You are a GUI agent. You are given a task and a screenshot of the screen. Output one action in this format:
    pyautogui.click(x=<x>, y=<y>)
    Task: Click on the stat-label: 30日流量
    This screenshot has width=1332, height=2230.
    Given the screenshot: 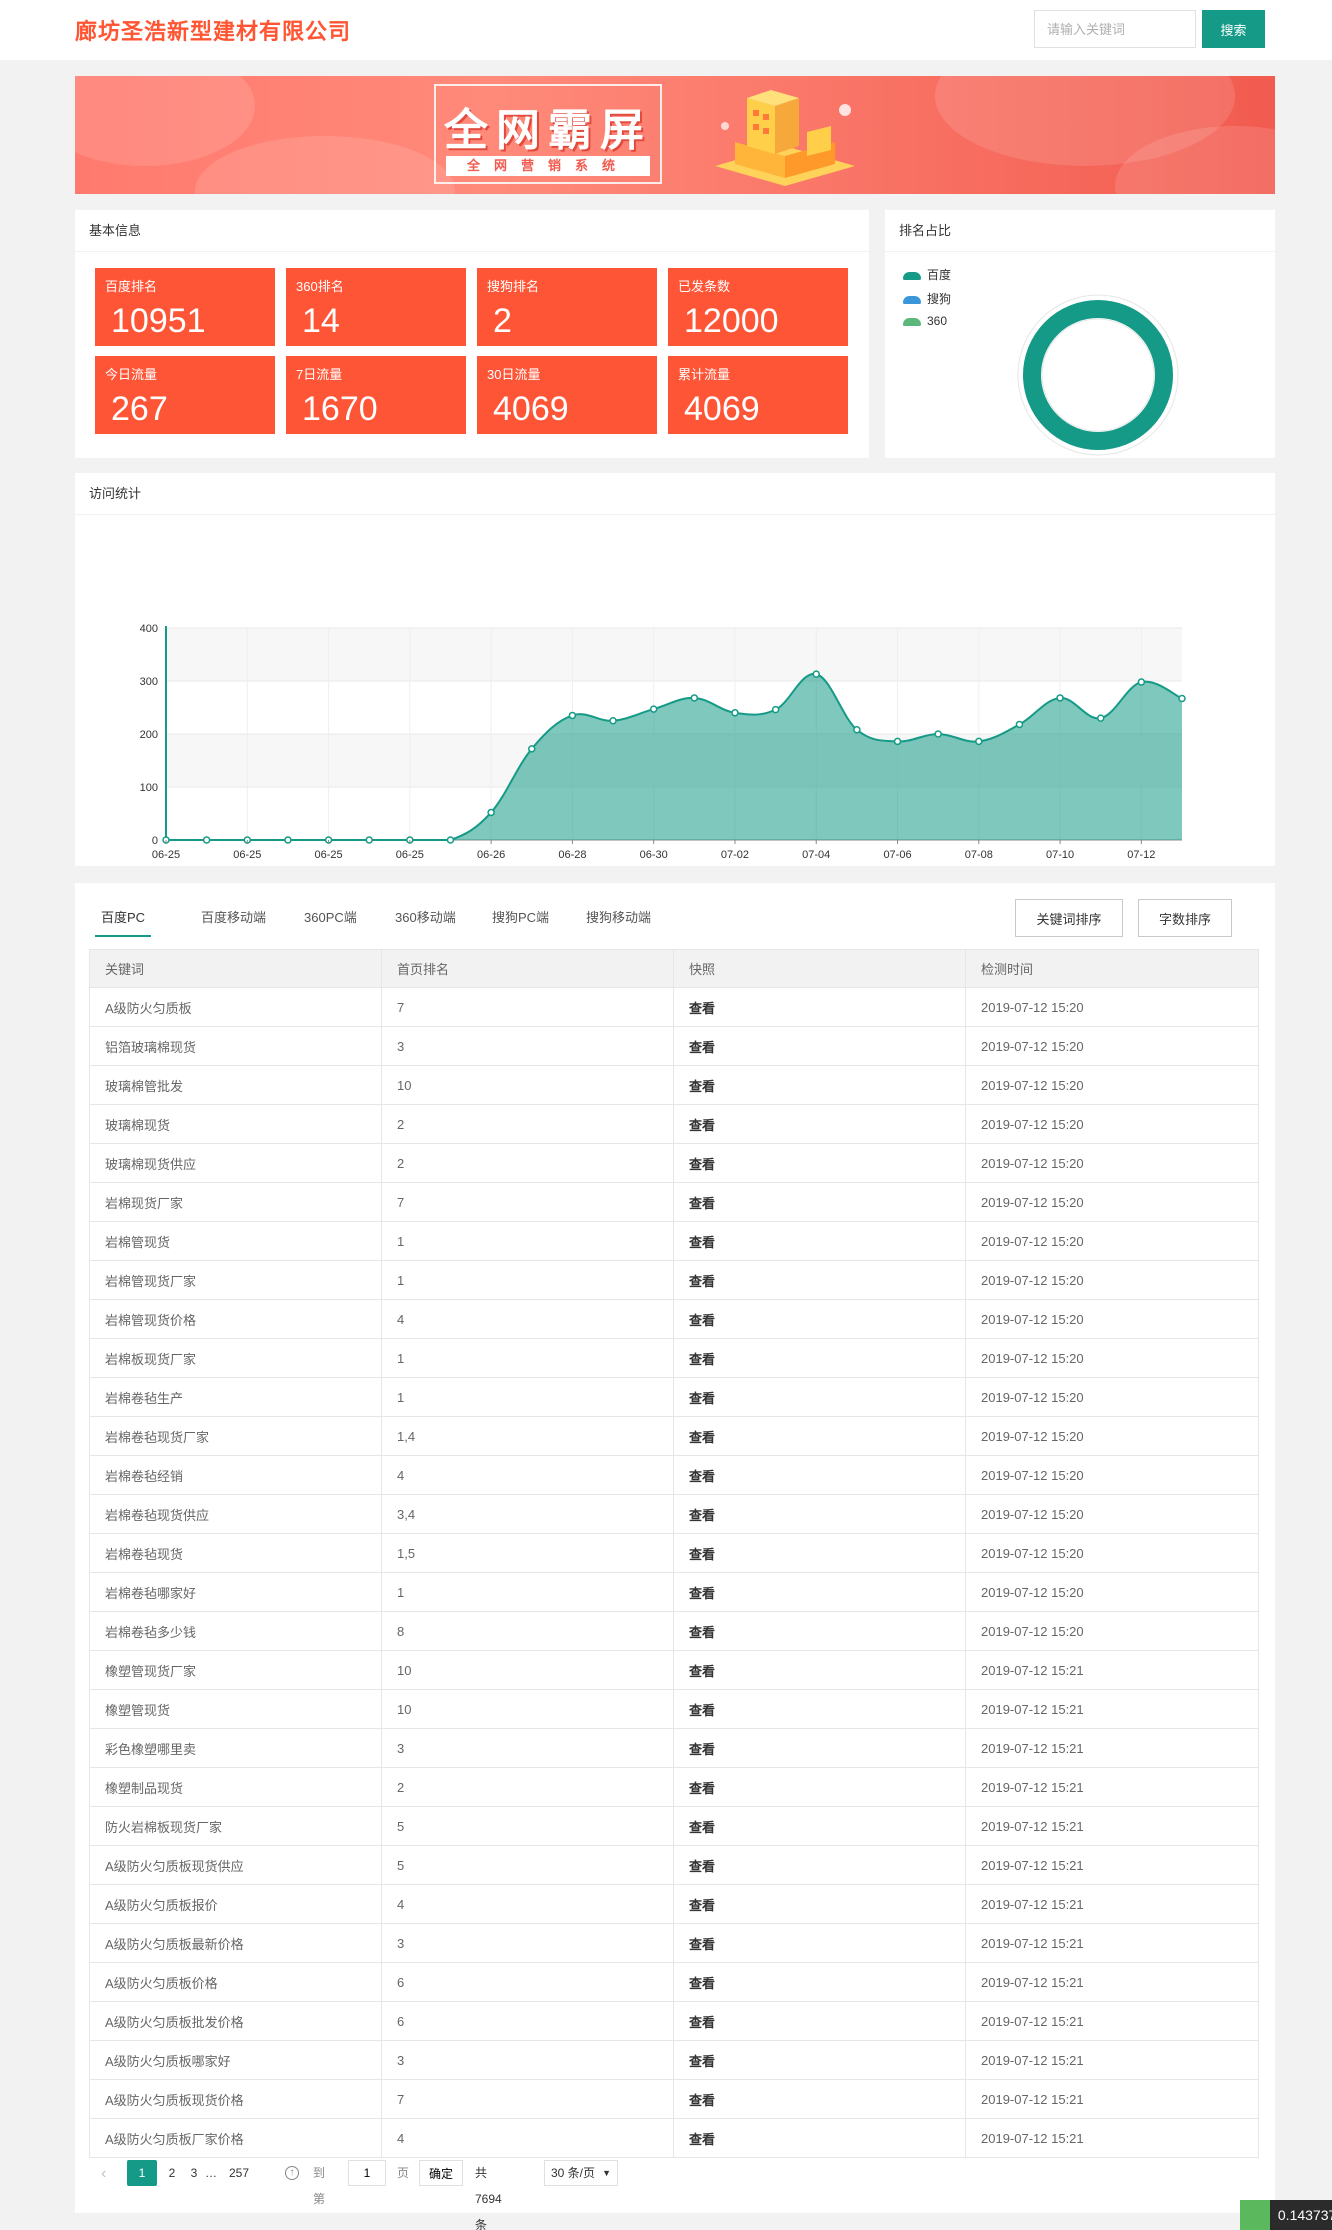 What is the action you would take?
    pyautogui.click(x=514, y=374)
    